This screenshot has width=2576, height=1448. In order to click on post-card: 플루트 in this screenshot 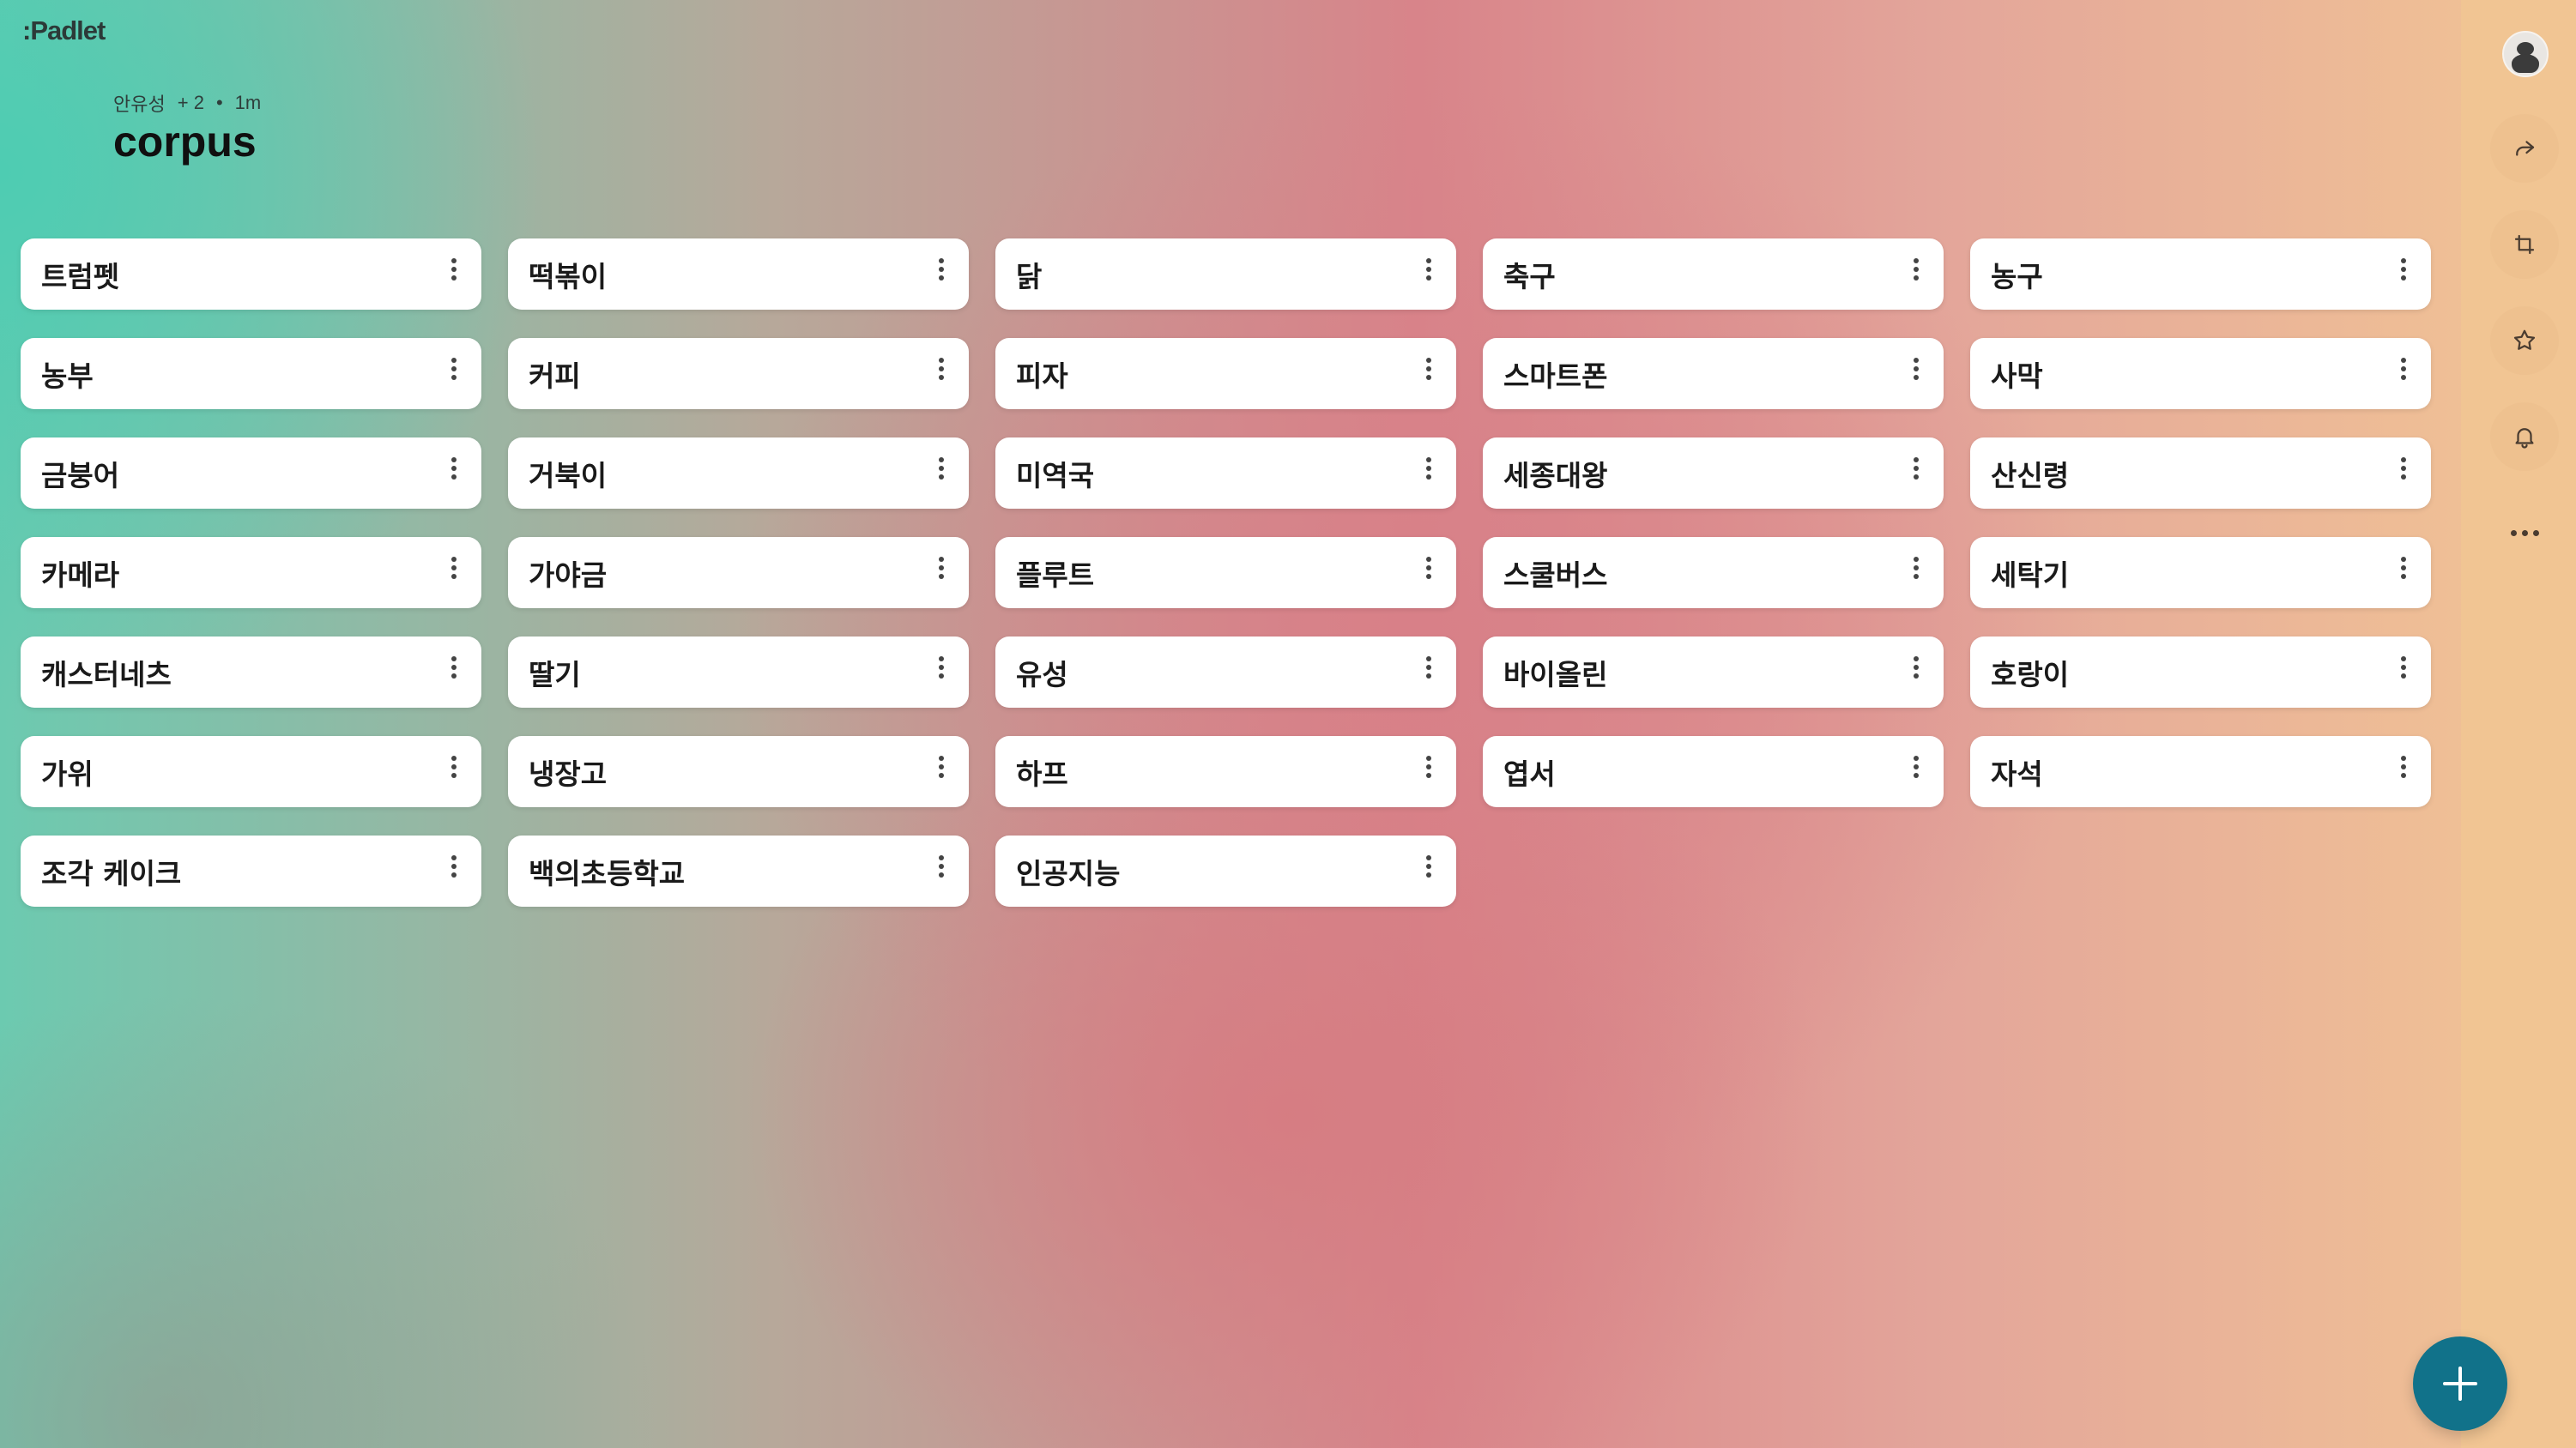, I will do `click(1225, 572)`.